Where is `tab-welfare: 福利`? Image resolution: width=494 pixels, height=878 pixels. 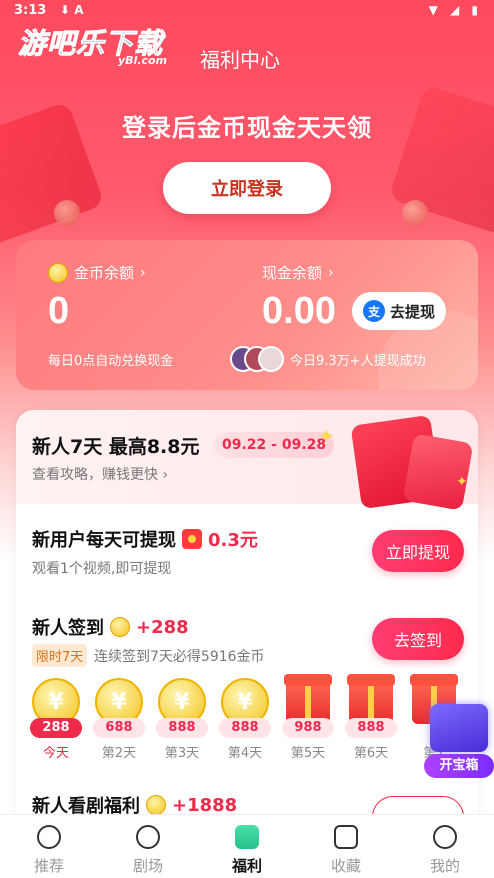
tab-welfare: 福利 is located at coordinates (247, 846).